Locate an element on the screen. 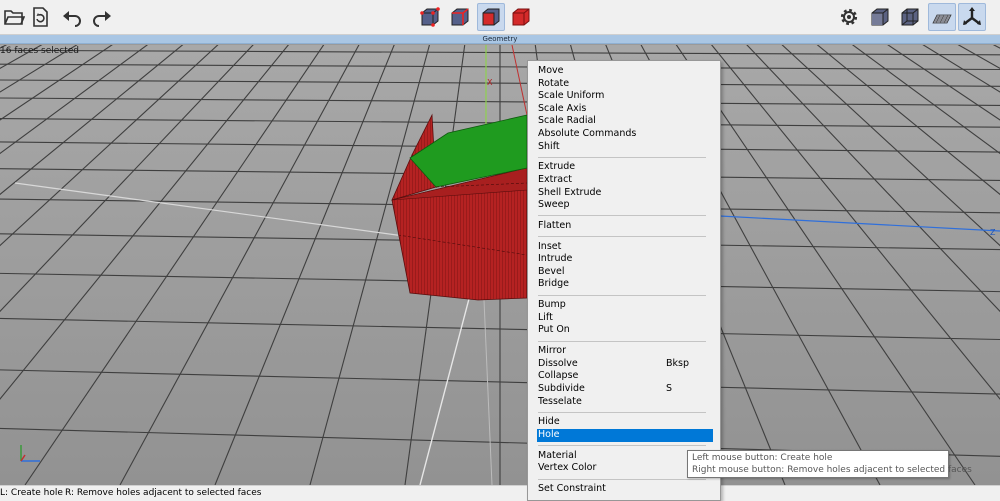 The width and height of the screenshot is (1000, 501). open-folder-icon is located at coordinates (14, 17).